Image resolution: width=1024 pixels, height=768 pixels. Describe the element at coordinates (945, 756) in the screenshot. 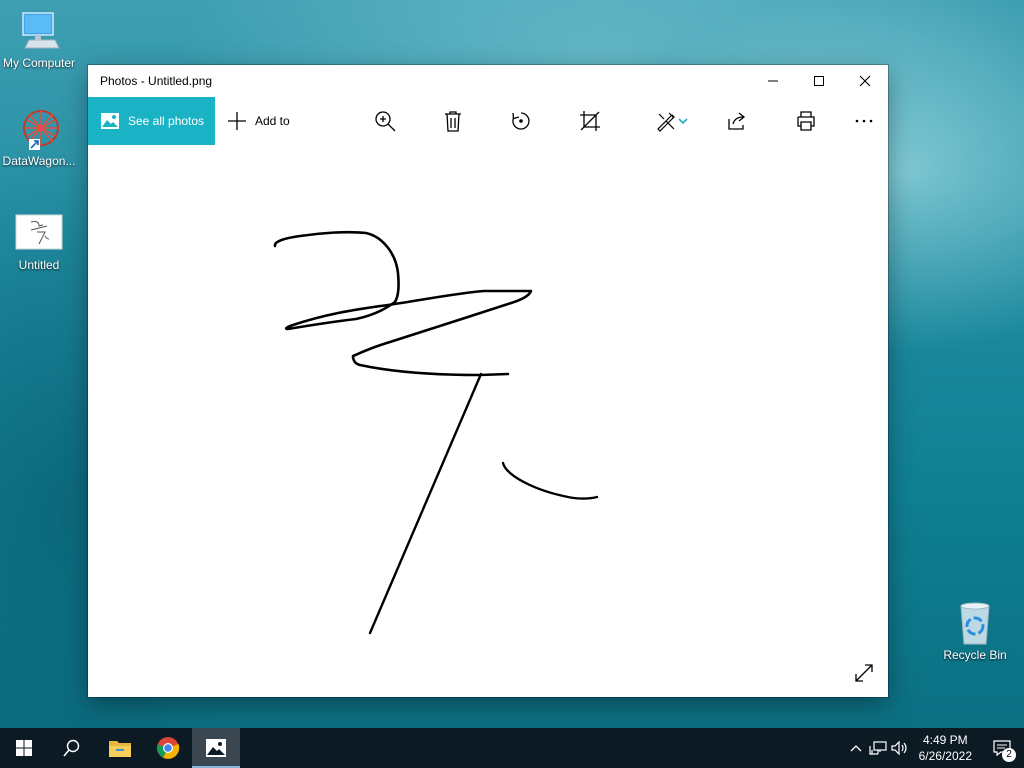

I see `clock-date: 6/26/2022` at that location.